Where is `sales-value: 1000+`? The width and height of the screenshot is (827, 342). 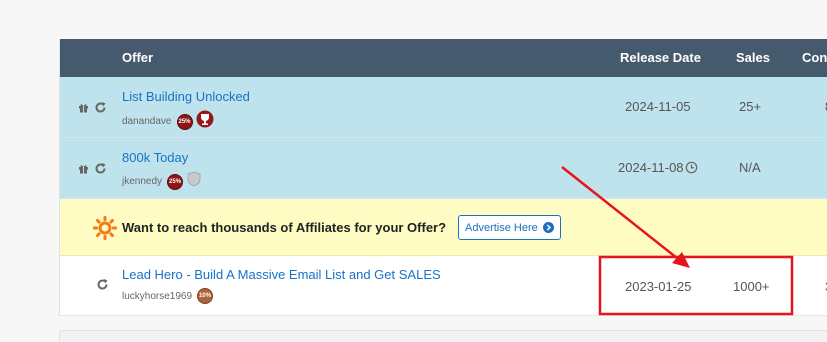 sales-value: 1000+ is located at coordinates (751, 286).